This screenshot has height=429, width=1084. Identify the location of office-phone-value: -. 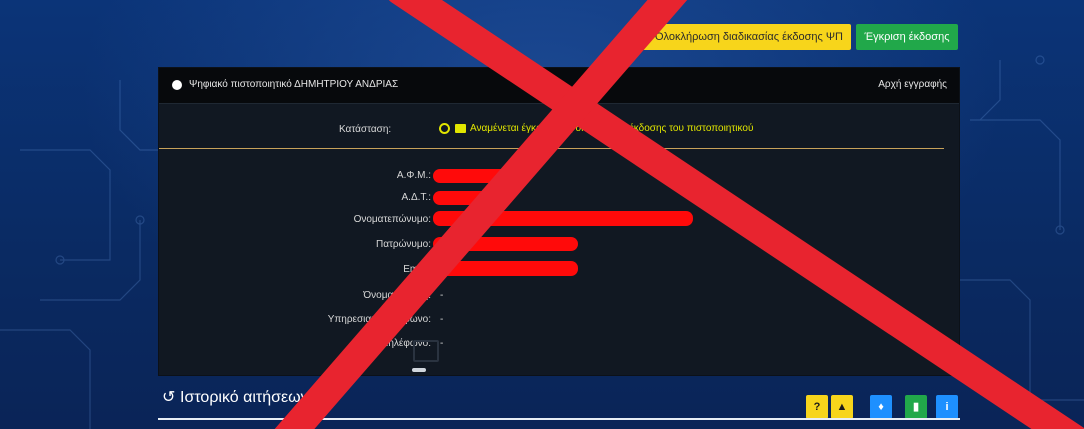
(442, 319).